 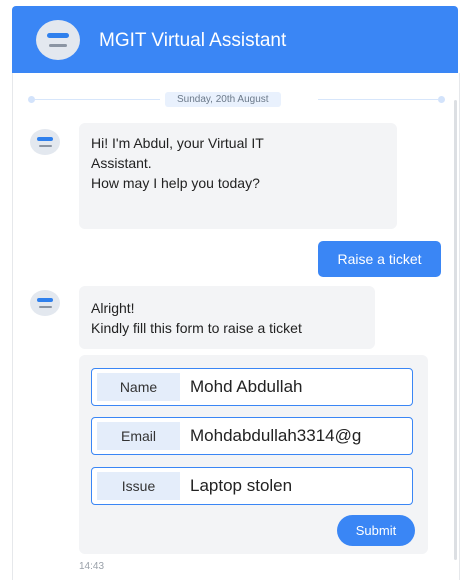 I want to click on date-label: Sunday, 20th August, so click(x=223, y=99).